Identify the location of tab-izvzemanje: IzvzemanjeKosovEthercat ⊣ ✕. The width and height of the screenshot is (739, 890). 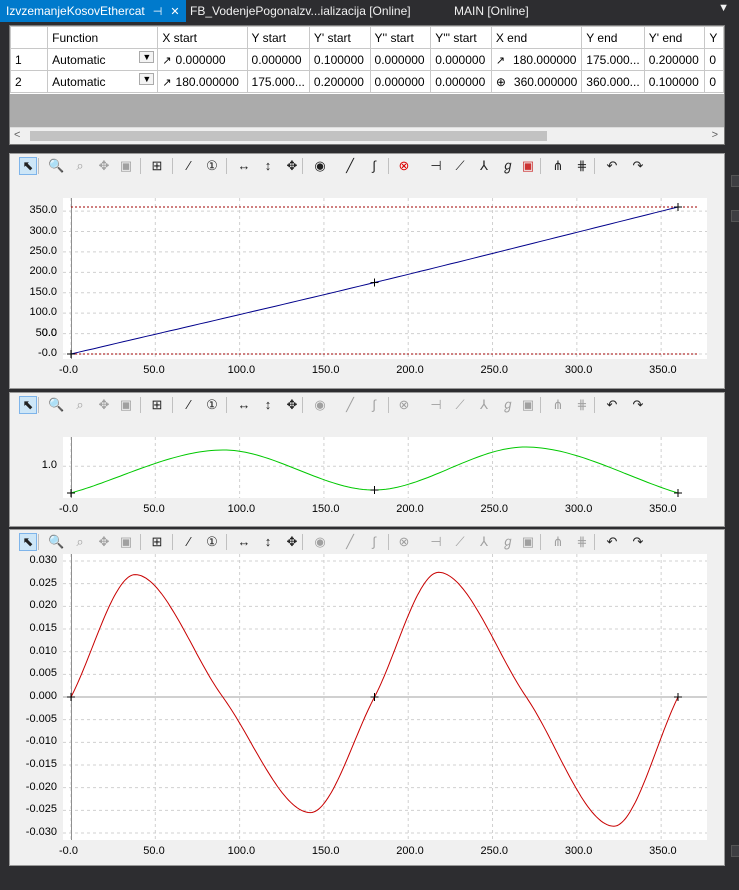
(93, 11).